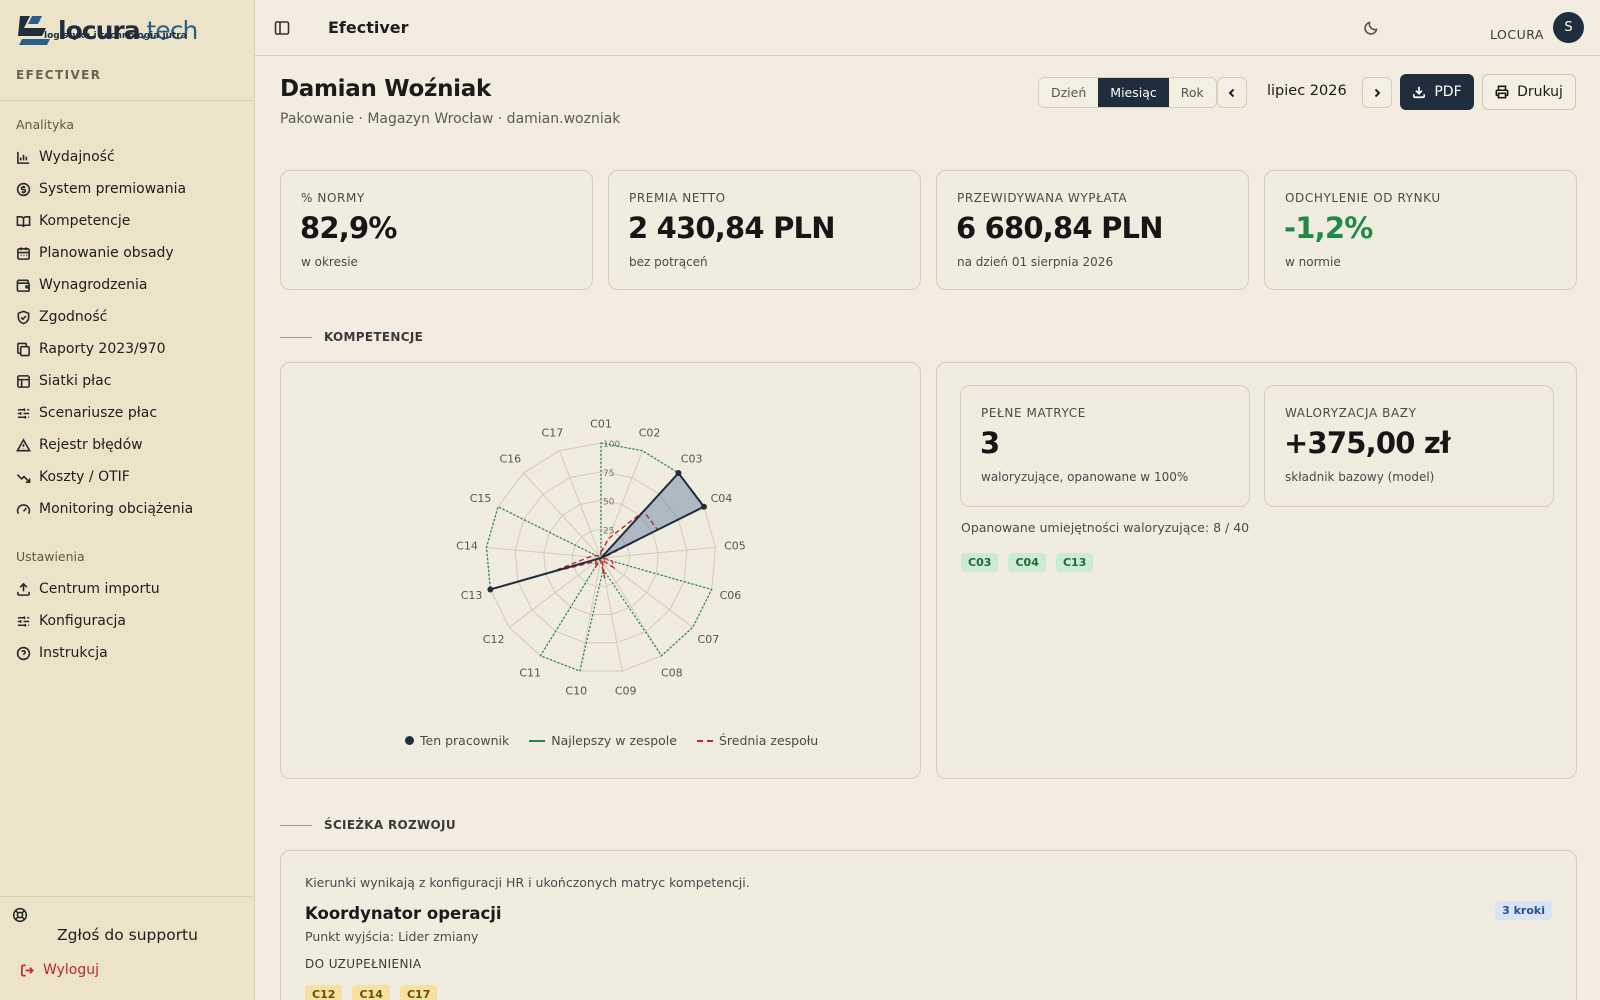 Image resolution: width=1600 pixels, height=1000 pixels. What do you see at coordinates (73, 317) in the screenshot?
I see `sidebar-item-label: Zgodność` at bounding box center [73, 317].